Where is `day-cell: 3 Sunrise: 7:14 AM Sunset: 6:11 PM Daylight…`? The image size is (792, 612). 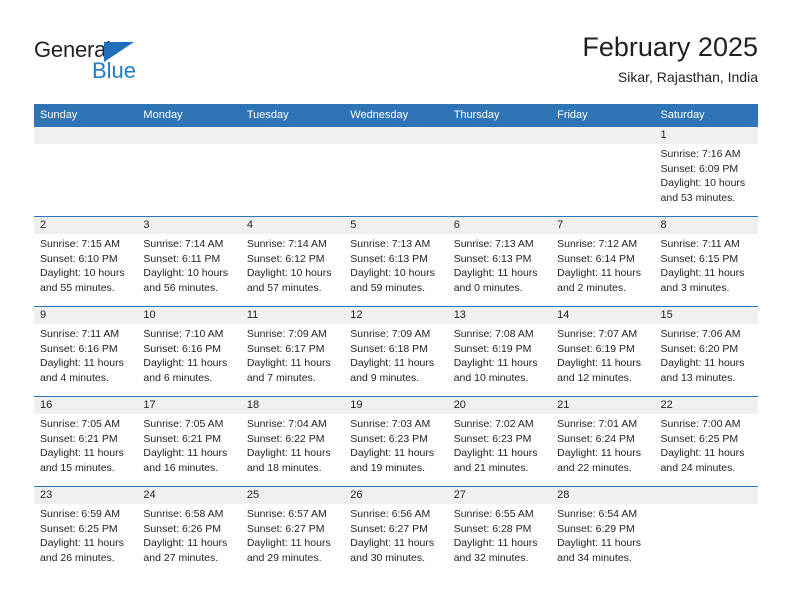
day-cell: 3 Sunrise: 7:14 AM Sunset: 6:11 PM Daylight… is located at coordinates (189, 261).